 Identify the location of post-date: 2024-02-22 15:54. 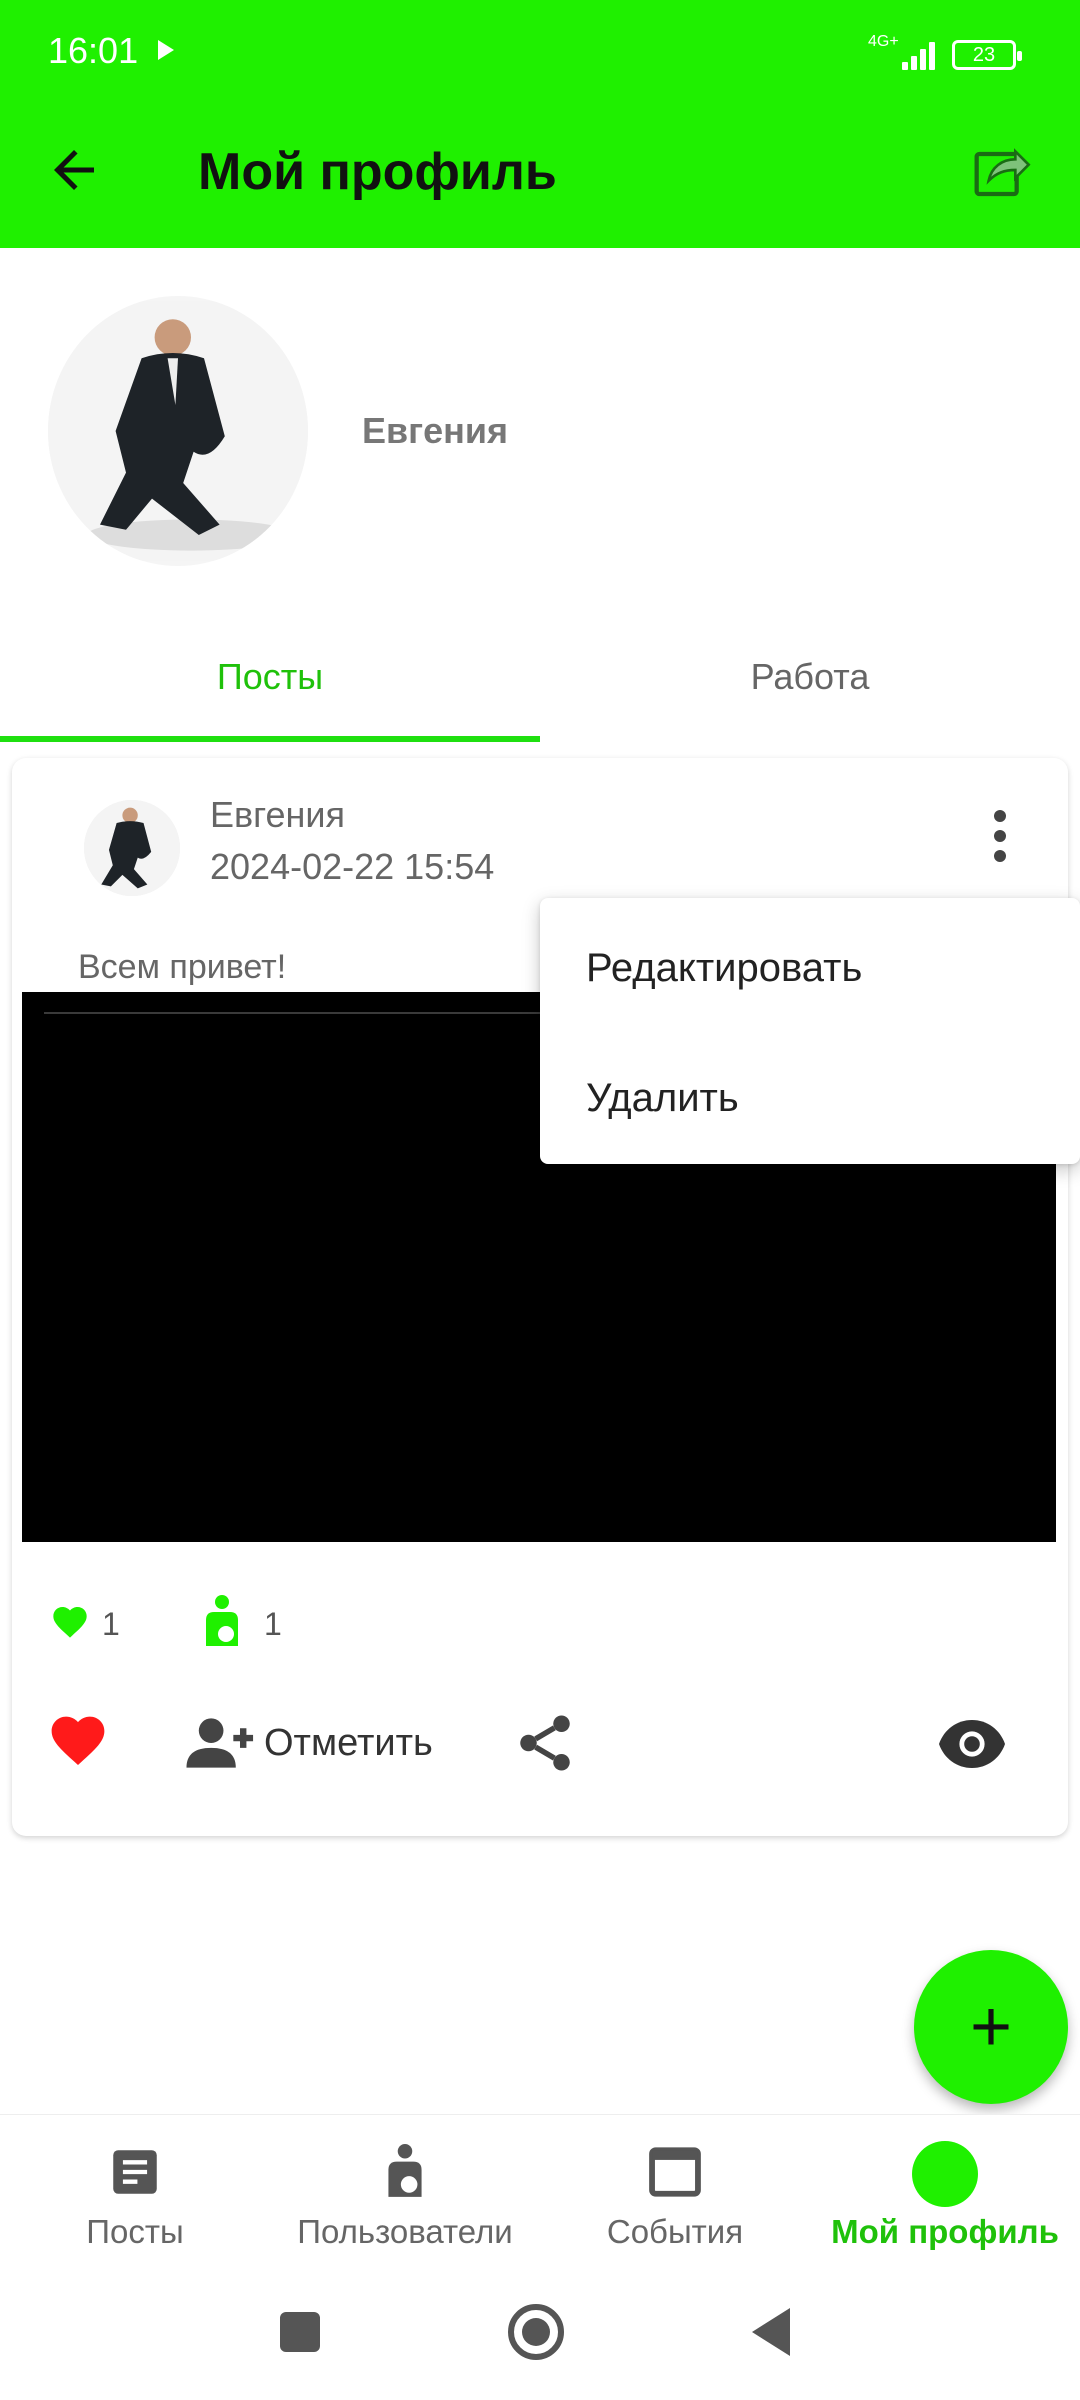
(352, 866).